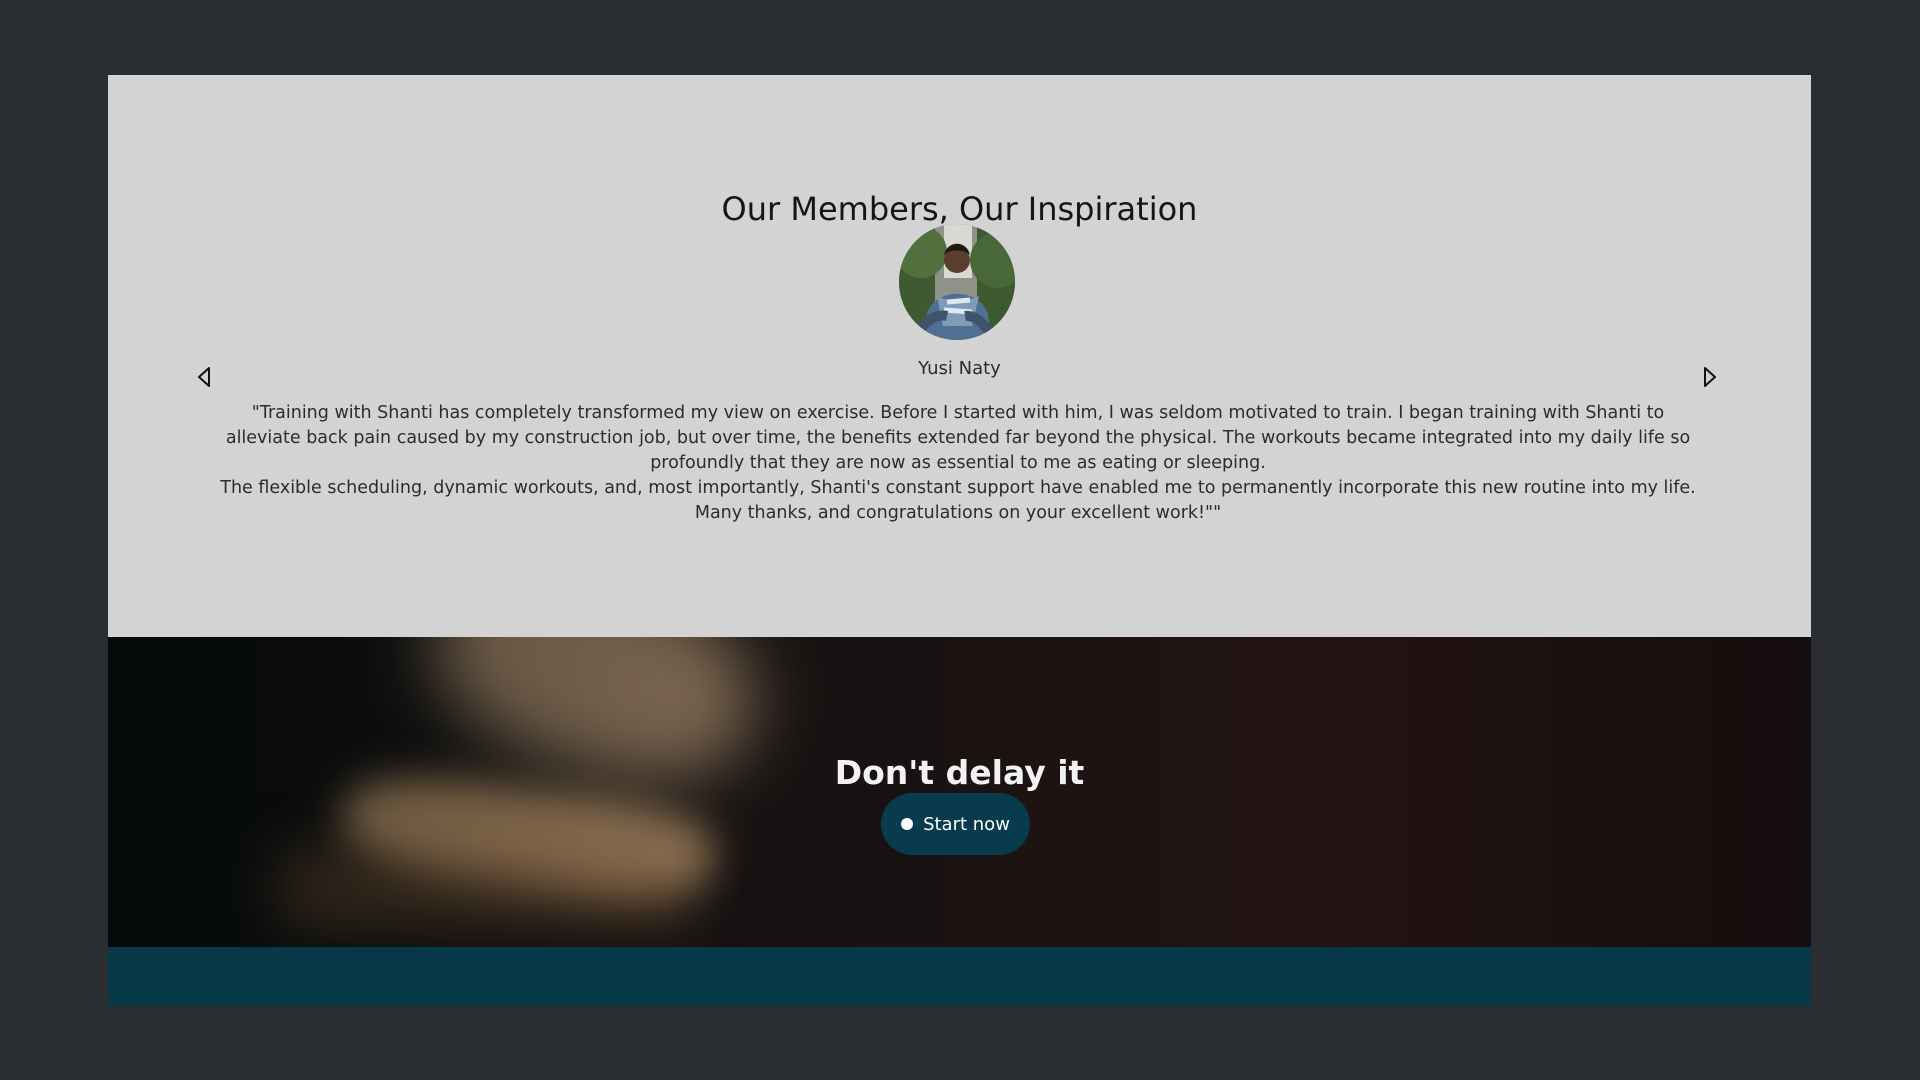  I want to click on member-name: Yusi Naty, so click(959, 368).